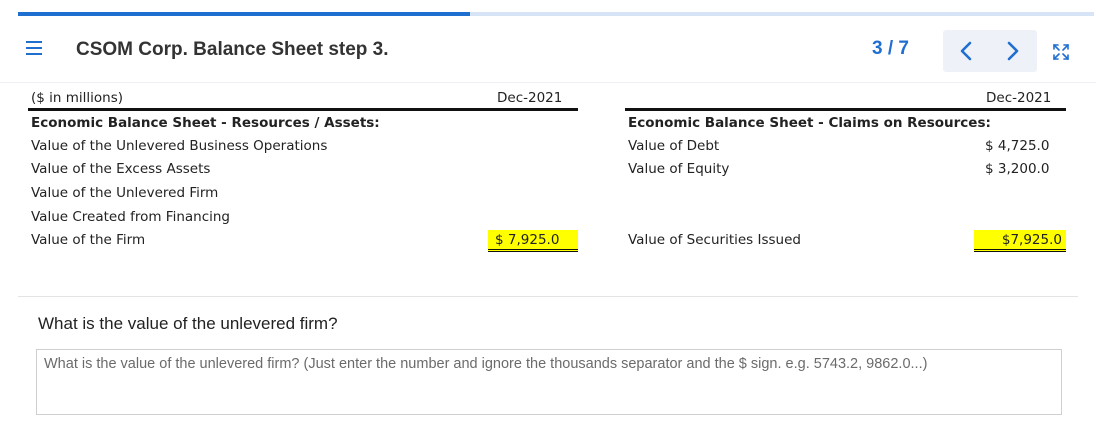 The width and height of the screenshot is (1096, 421). Describe the element at coordinates (232, 49) in the screenshot. I see `page-title: CSOM Corp. Balance Sheet step 3.` at that location.